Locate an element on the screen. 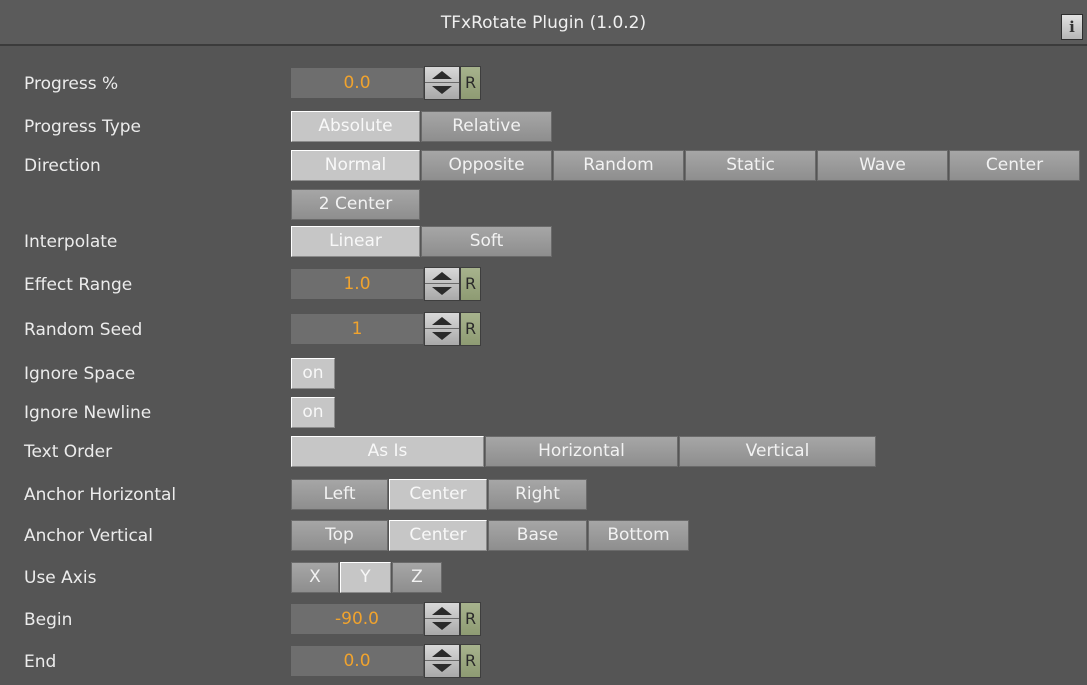 Image resolution: width=1087 pixels, height=685 pixels. plugin-title: TFxRotate Plugin (1.0.2) is located at coordinates (543, 23).